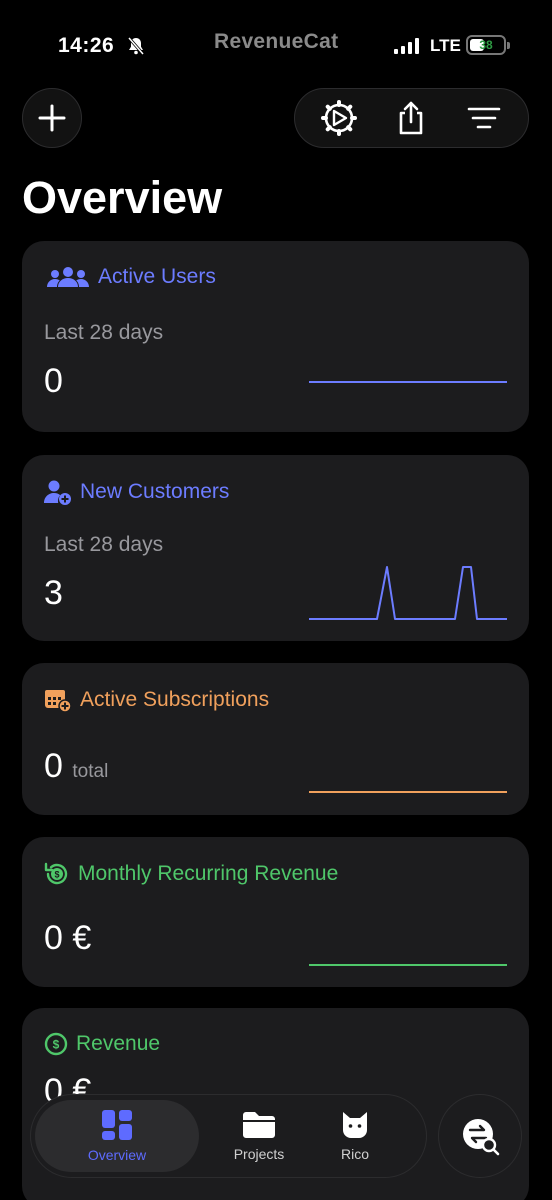  What do you see at coordinates (118, 1043) in the screenshot?
I see `card-title: Revenue` at bounding box center [118, 1043].